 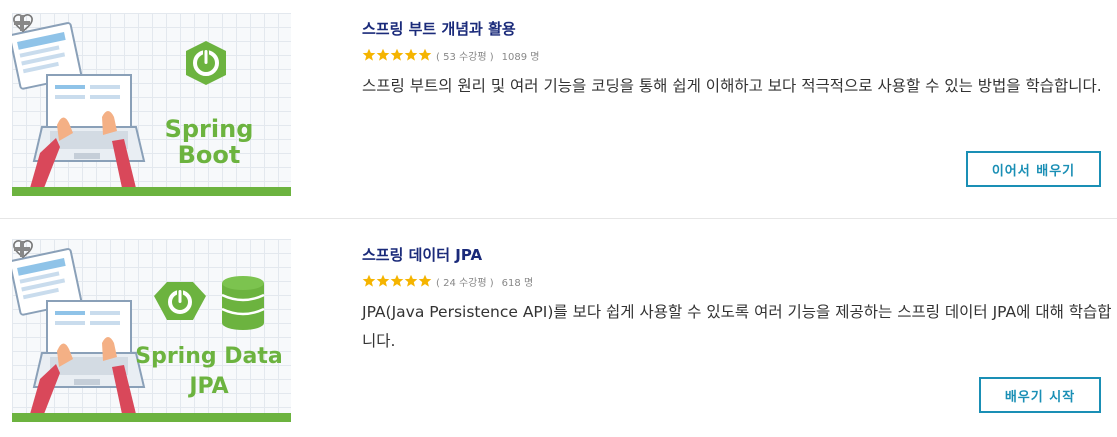 I want to click on start-learning-button: 배우기 시작, so click(x=1040, y=395).